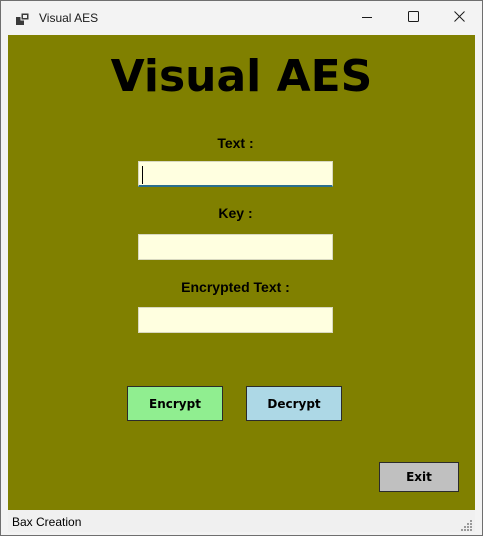  I want to click on text-label: Text :, so click(235, 143).